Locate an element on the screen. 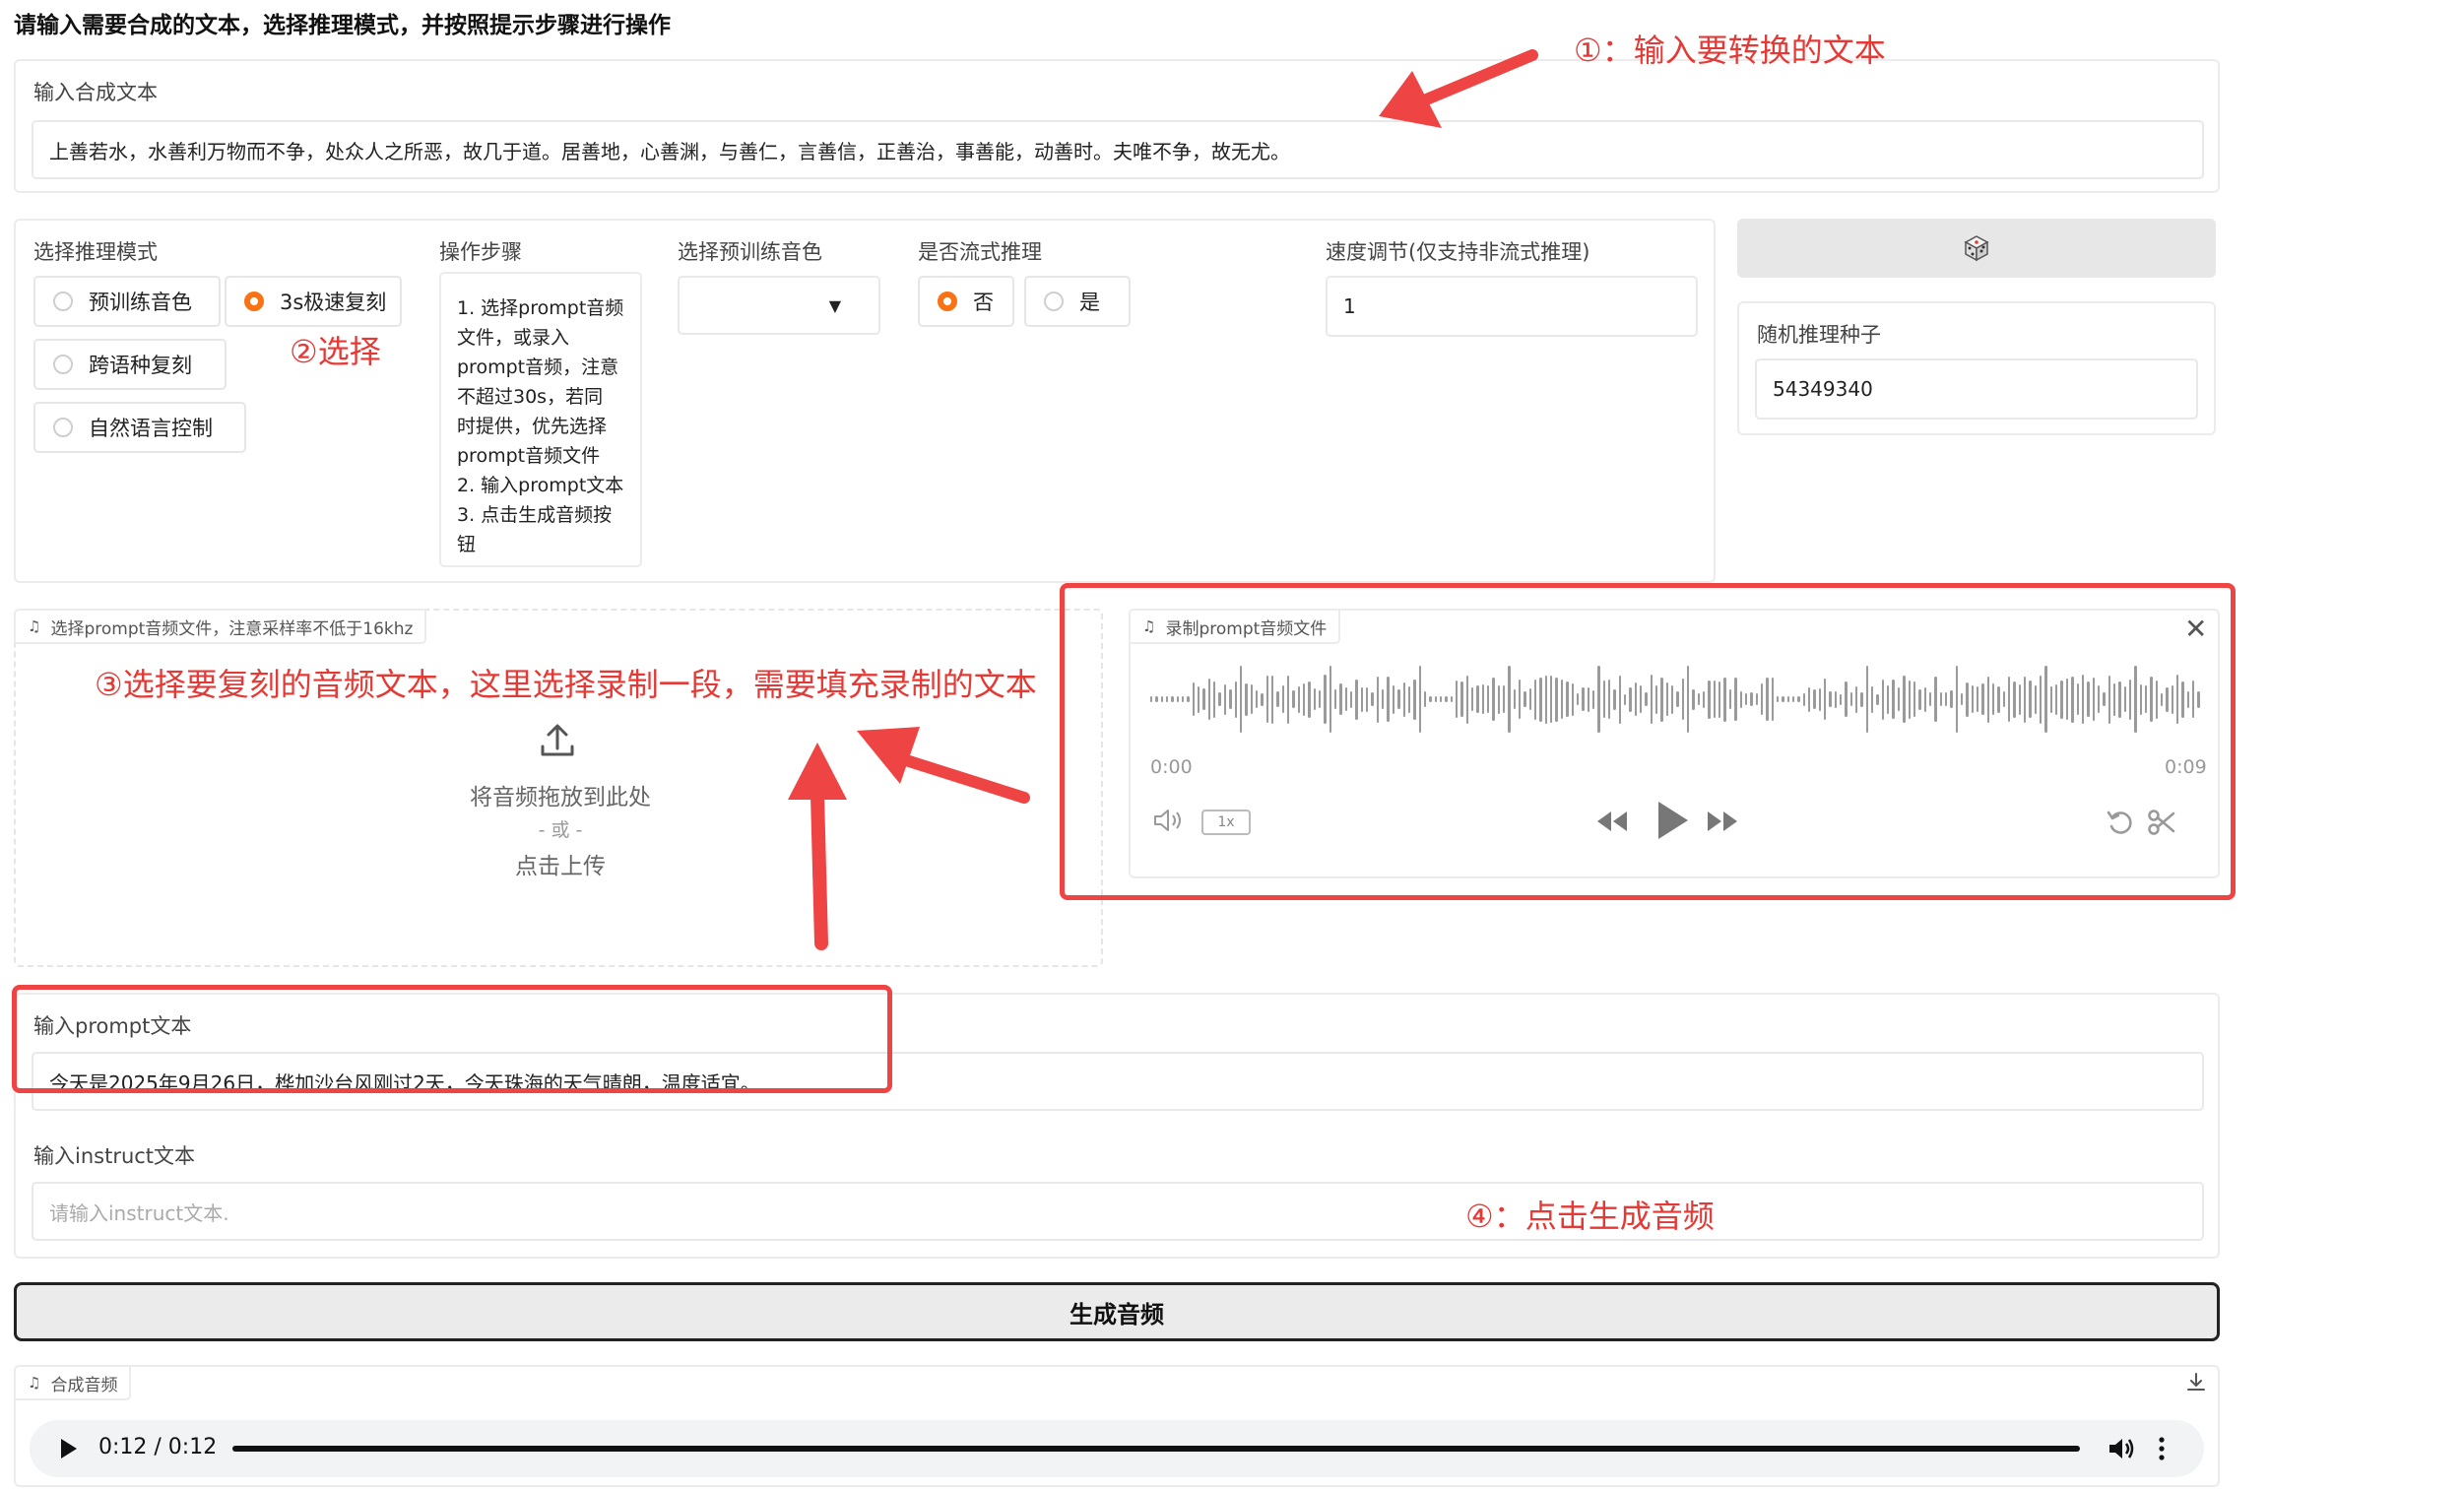 The image size is (2464, 1491). arrow-3-up is located at coordinates (817, 846).